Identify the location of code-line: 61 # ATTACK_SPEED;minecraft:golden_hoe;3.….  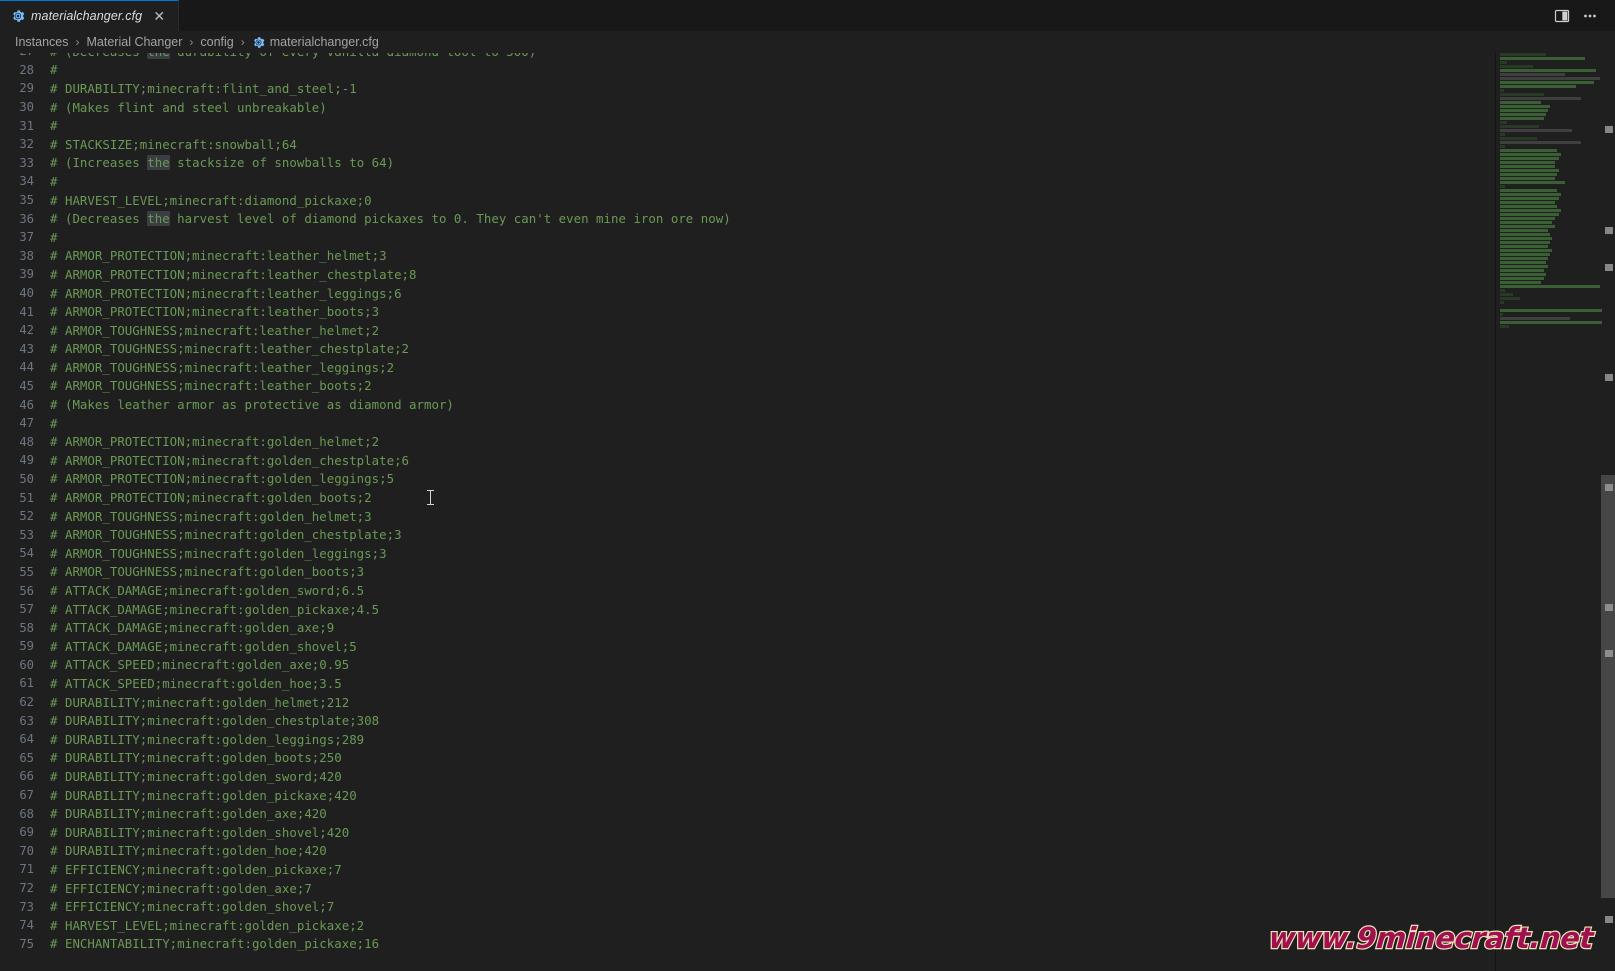
(747, 683).